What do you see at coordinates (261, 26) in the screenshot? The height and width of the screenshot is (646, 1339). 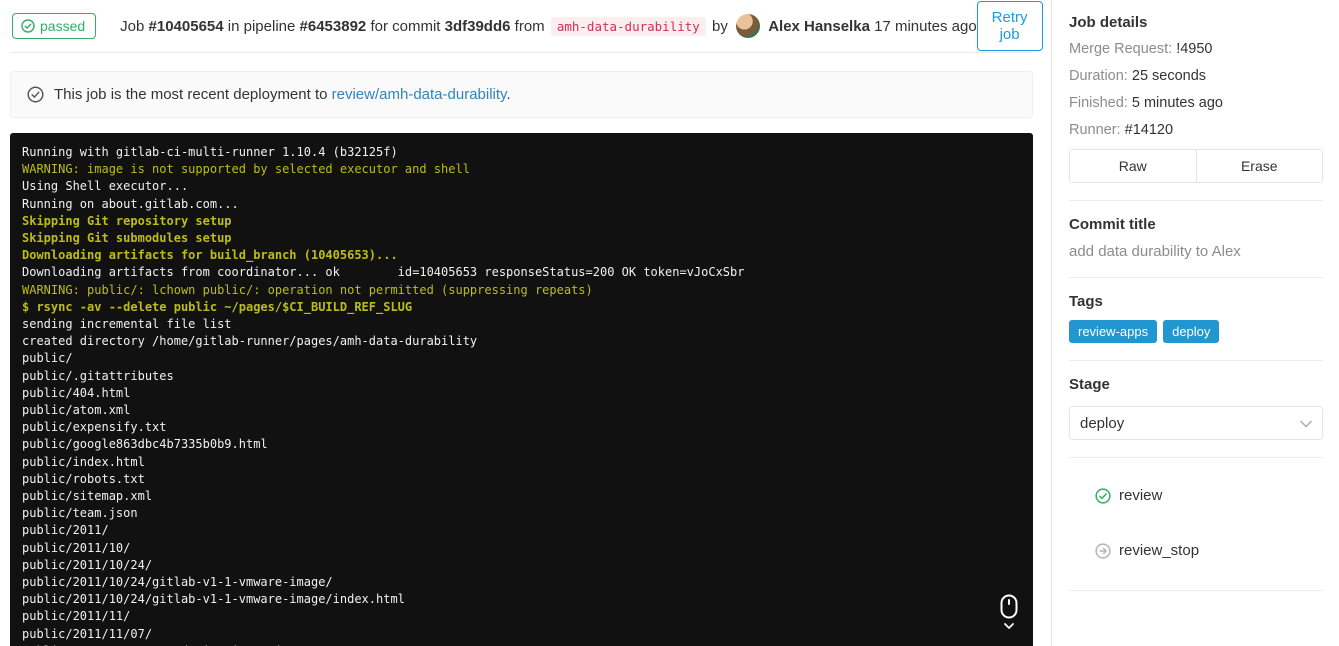 I see `pipeline-label: in pipeline` at bounding box center [261, 26].